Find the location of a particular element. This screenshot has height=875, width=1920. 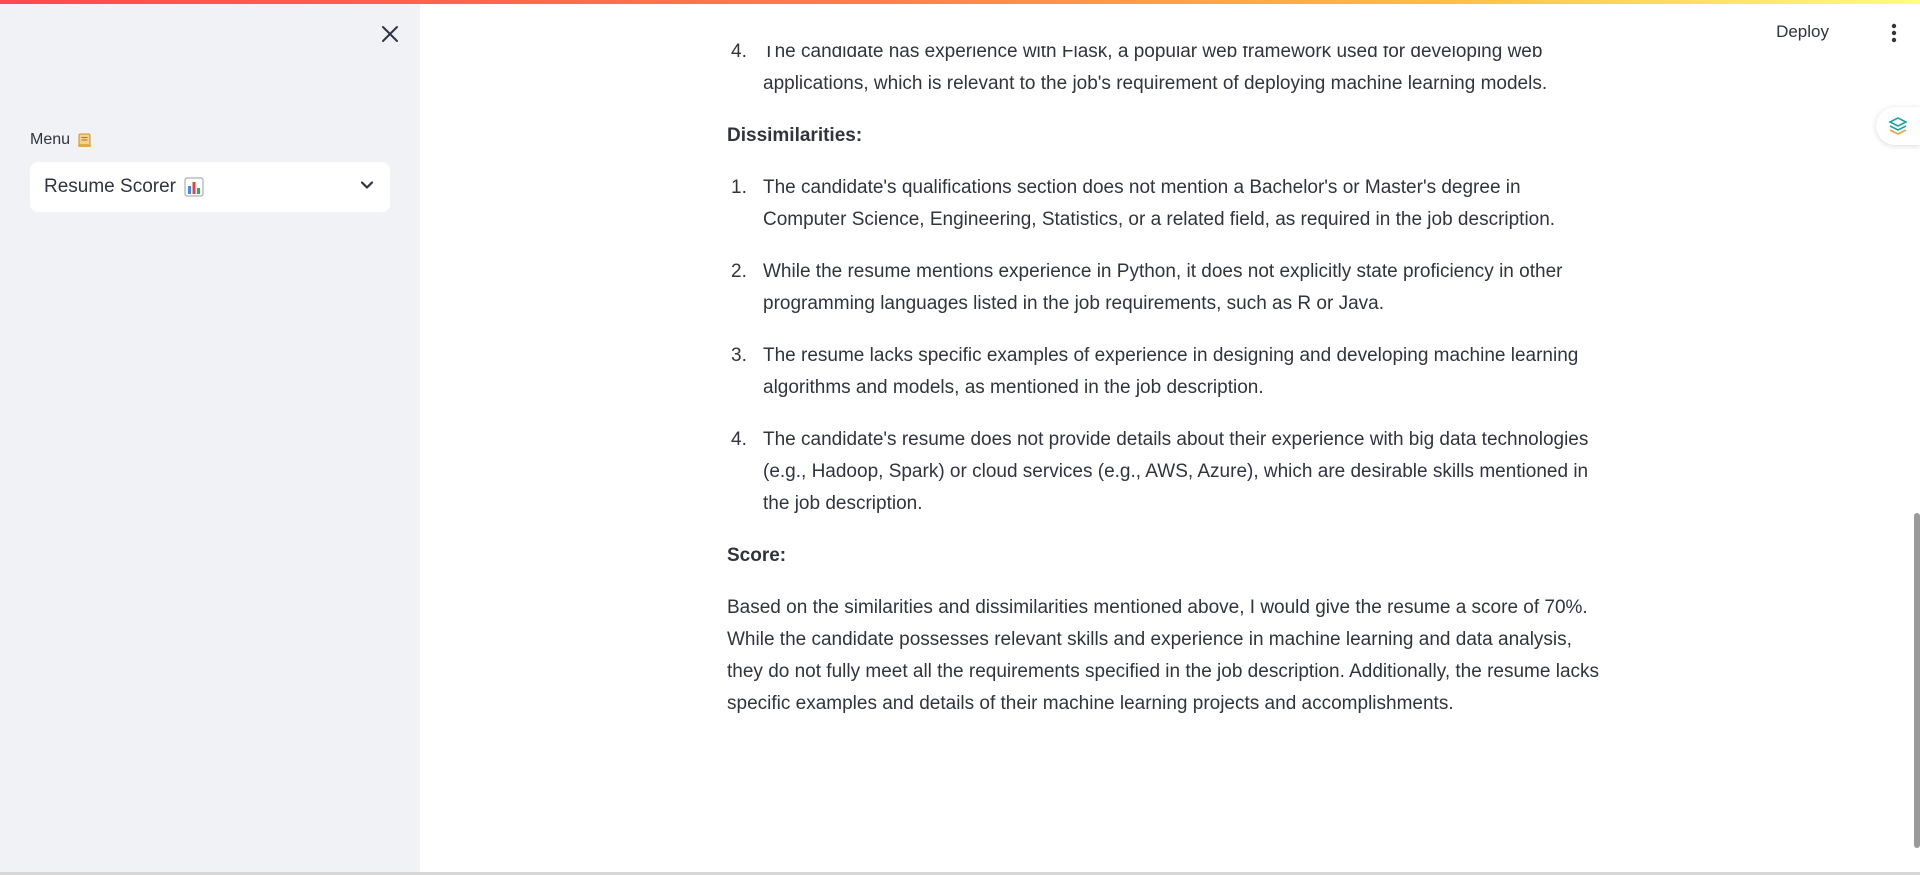

deploy-button: Deploy is located at coordinates (1802, 32).